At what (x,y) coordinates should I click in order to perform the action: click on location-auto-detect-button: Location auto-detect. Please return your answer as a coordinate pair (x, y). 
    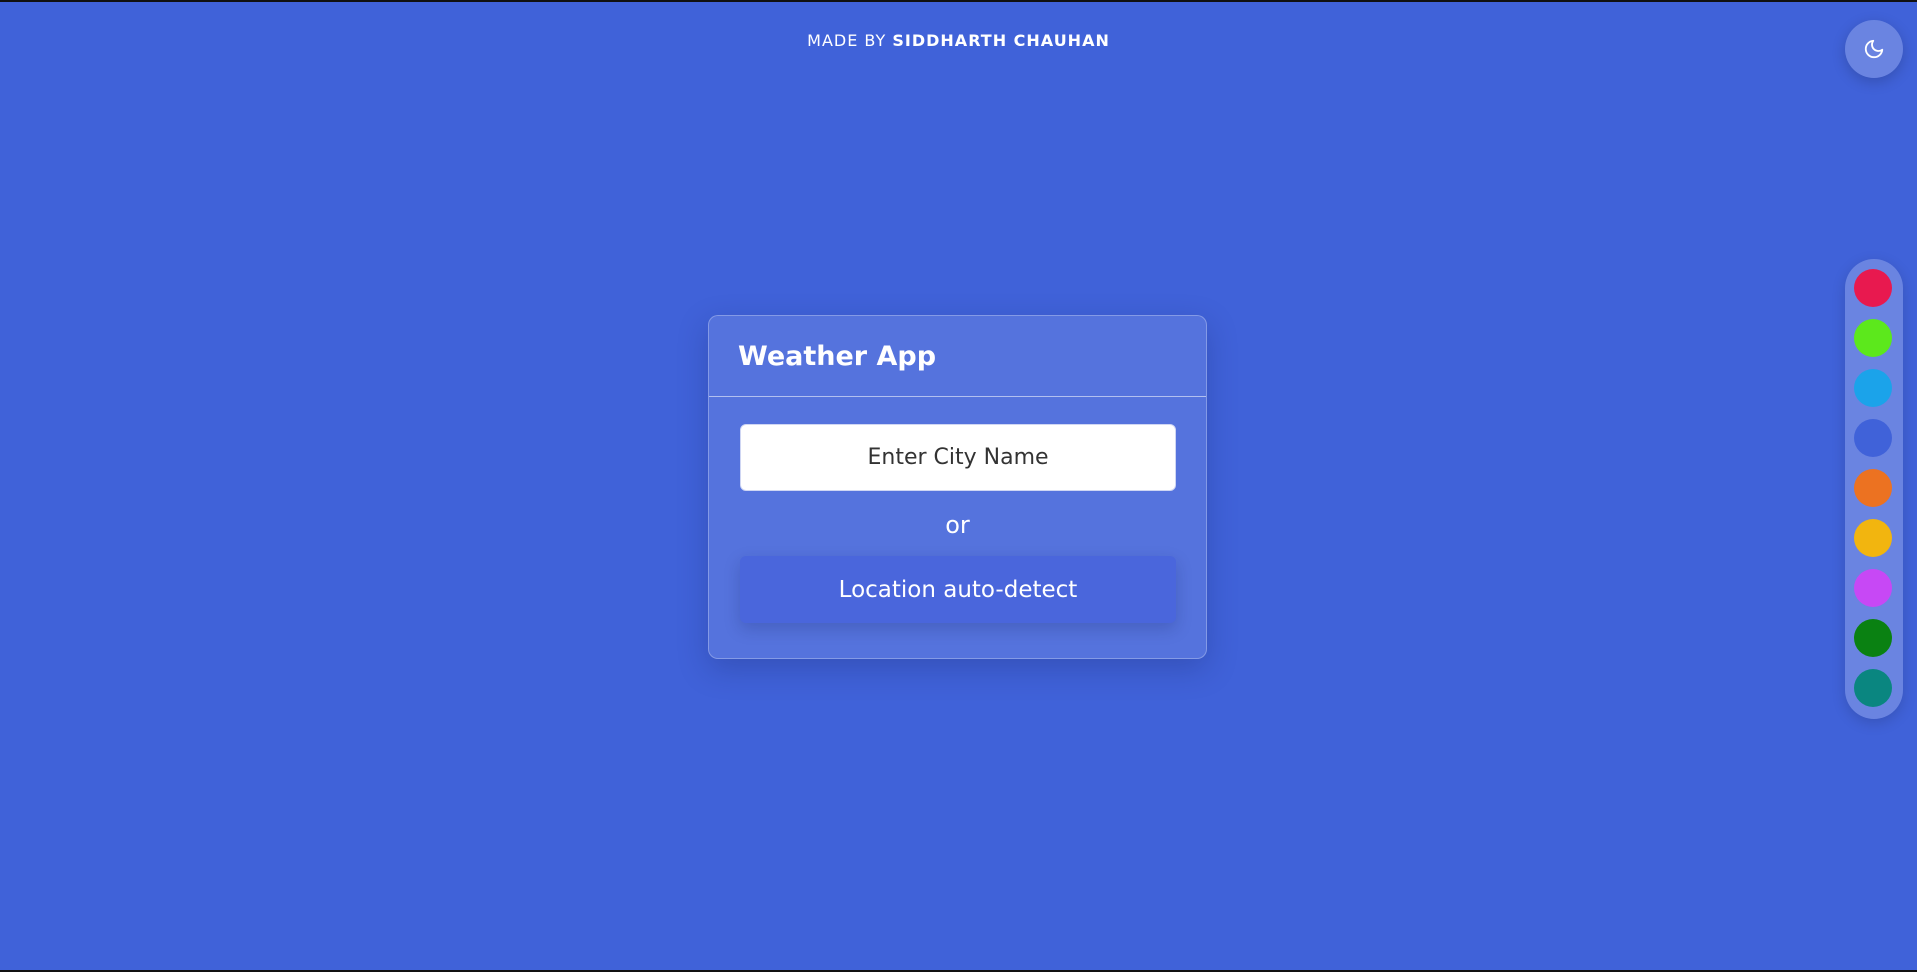
    Looking at the image, I should click on (958, 589).